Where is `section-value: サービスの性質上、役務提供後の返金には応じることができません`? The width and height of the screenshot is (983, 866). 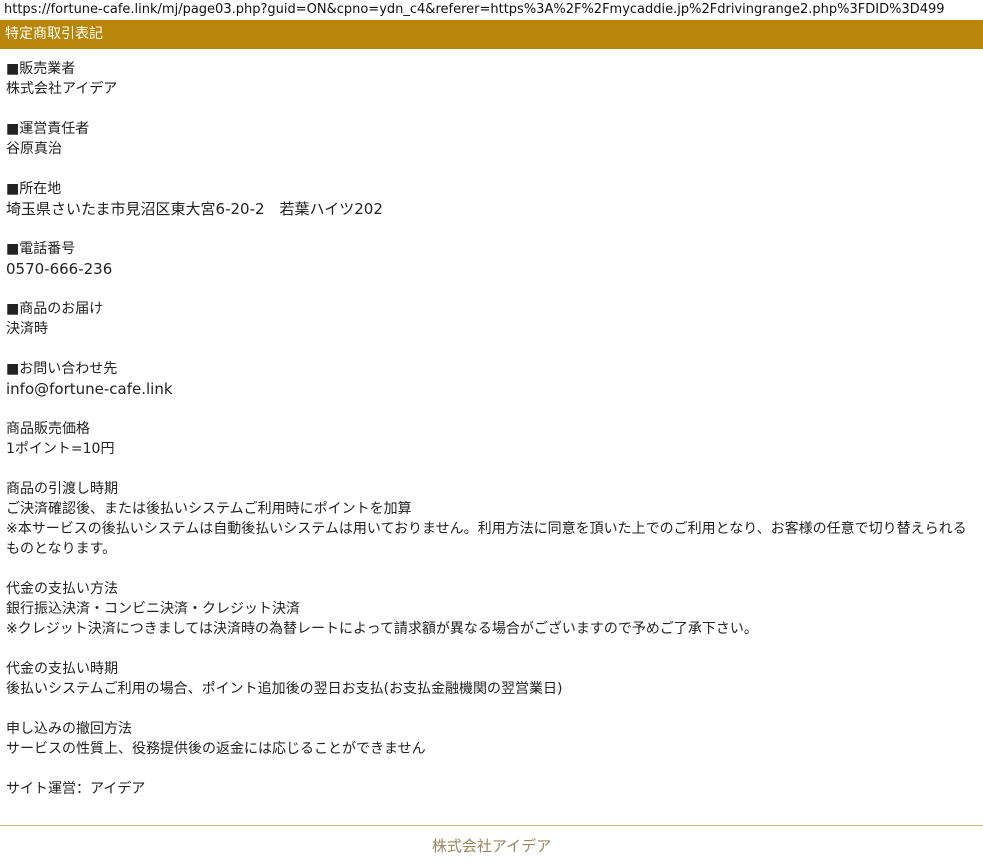 section-value: サービスの性質上、役務提供後の返金には応じることができません is located at coordinates (216, 749).